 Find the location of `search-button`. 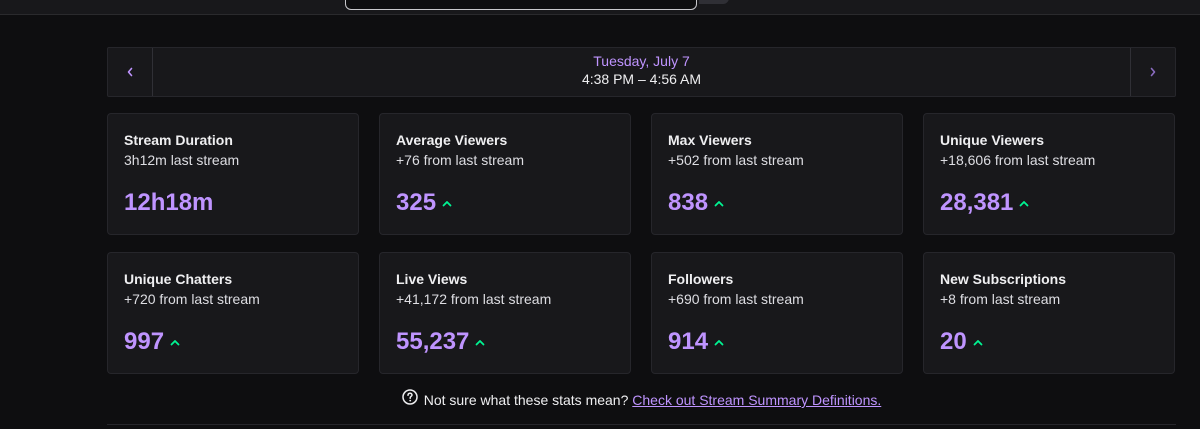

search-button is located at coordinates (714, 2).